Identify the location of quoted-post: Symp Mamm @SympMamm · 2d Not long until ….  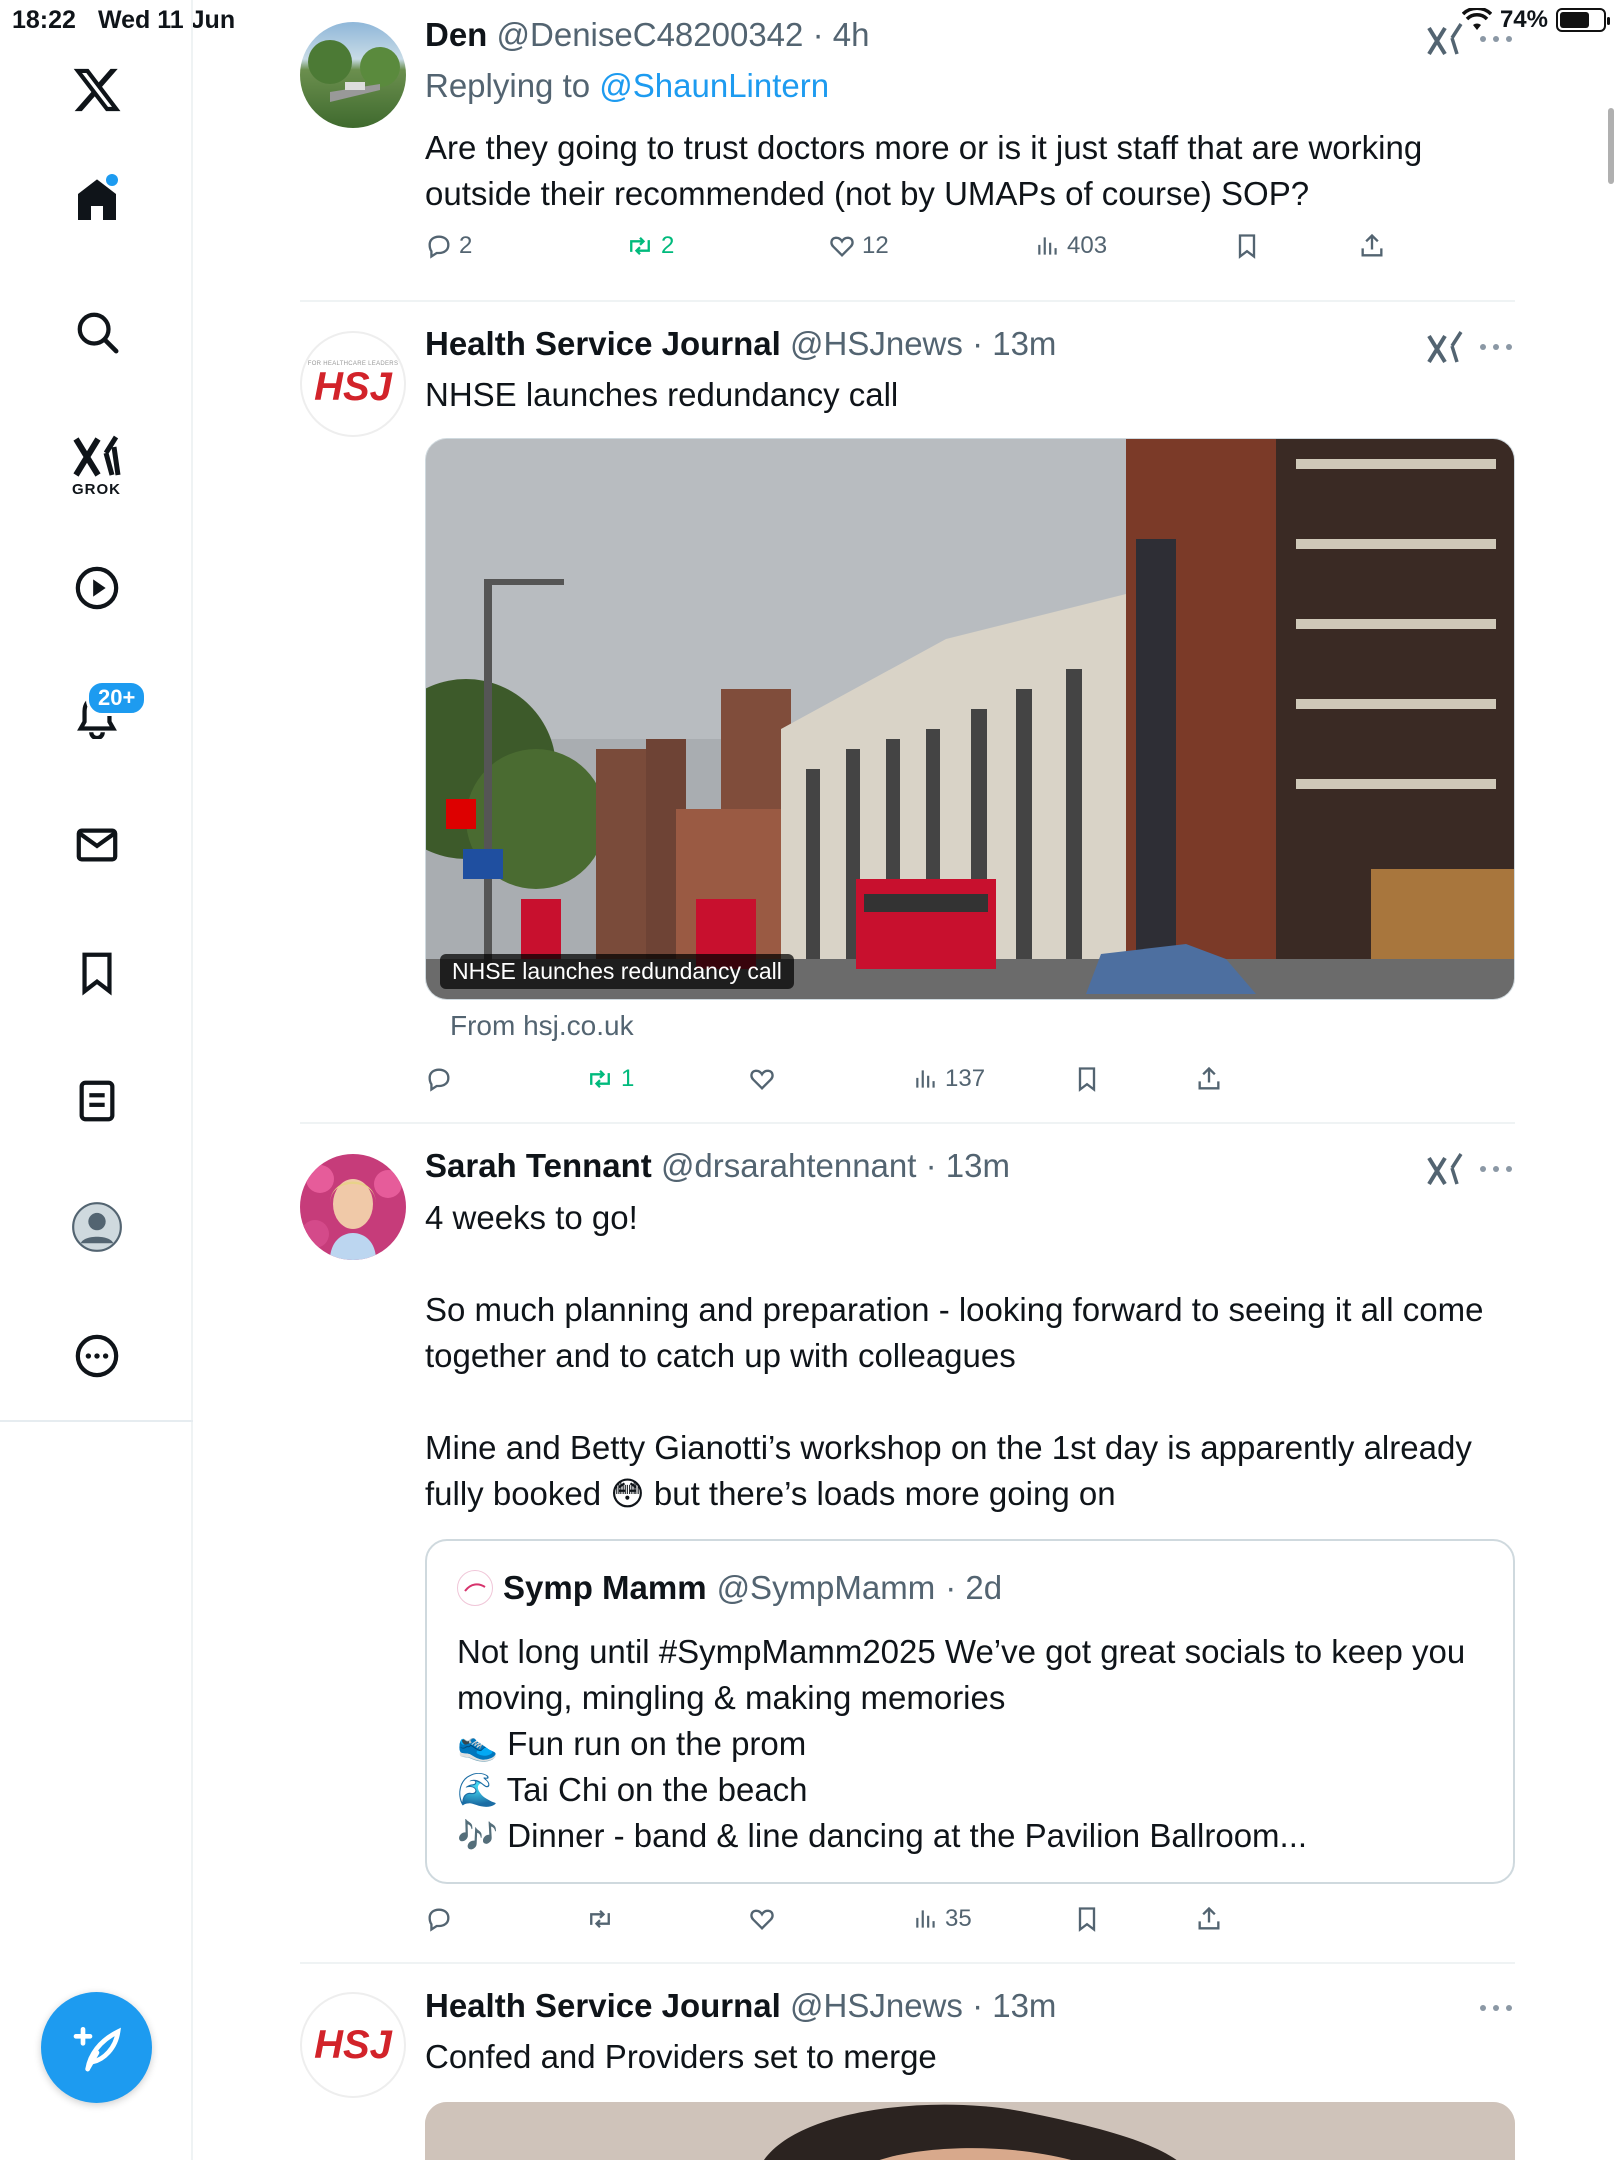
(970, 1711).